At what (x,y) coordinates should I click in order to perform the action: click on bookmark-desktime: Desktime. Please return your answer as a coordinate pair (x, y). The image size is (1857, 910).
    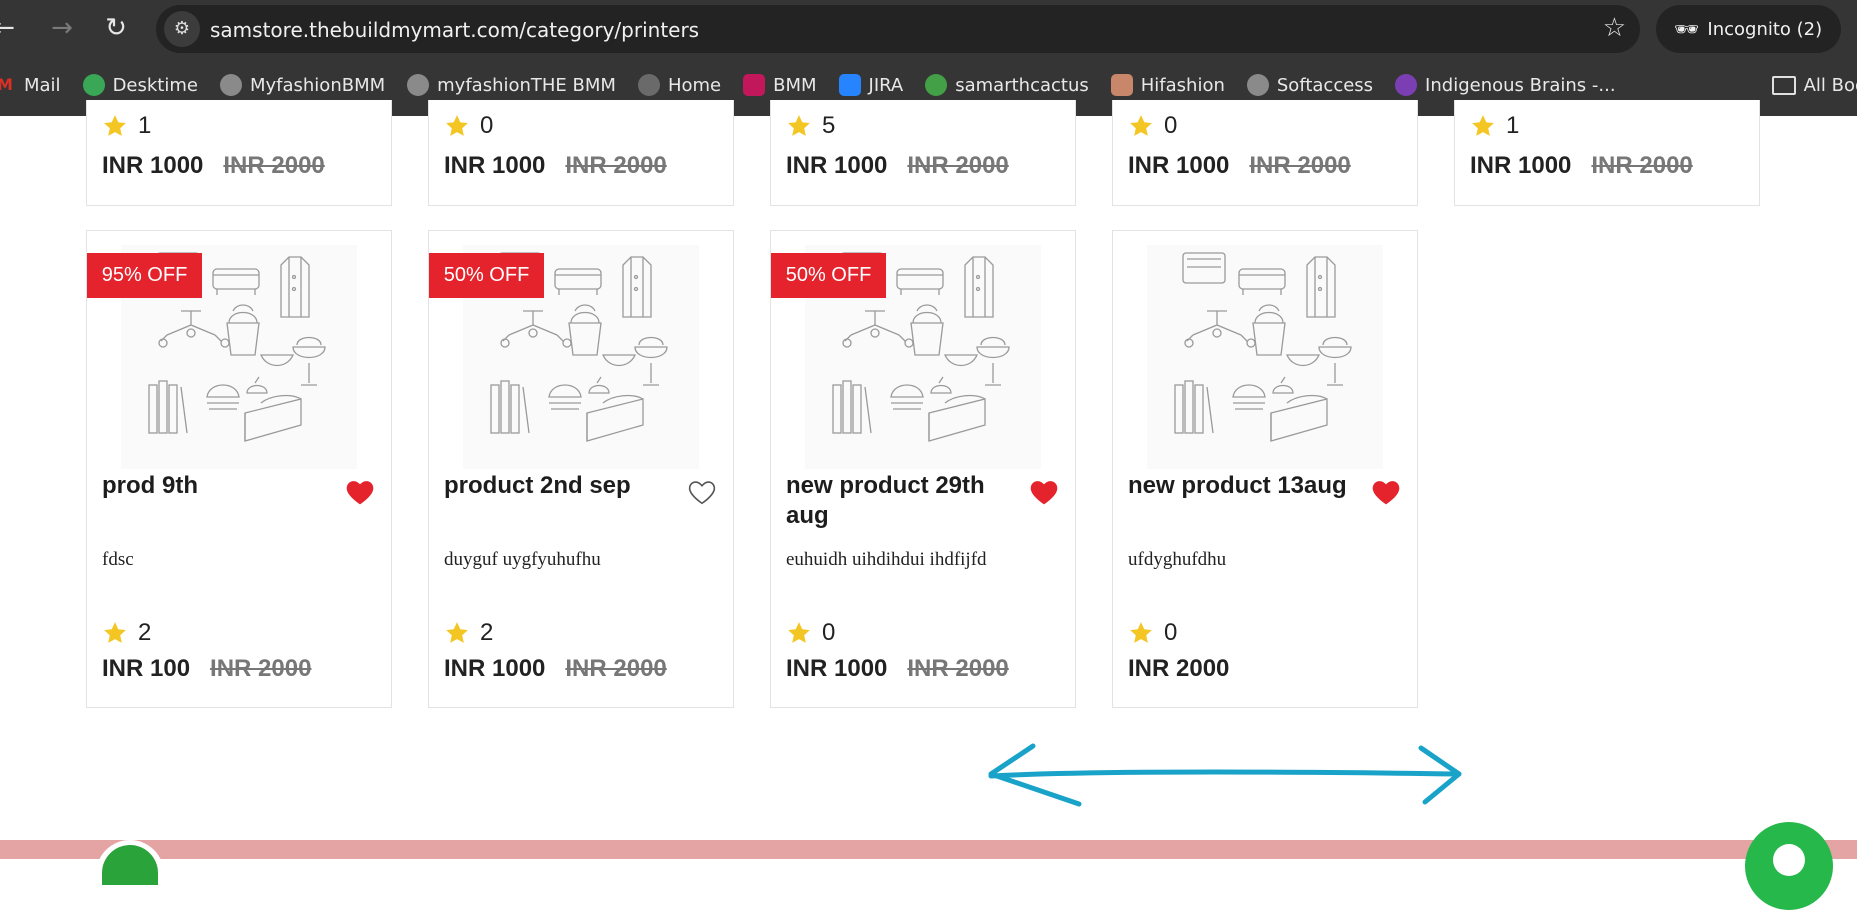
    Looking at the image, I should click on (140, 85).